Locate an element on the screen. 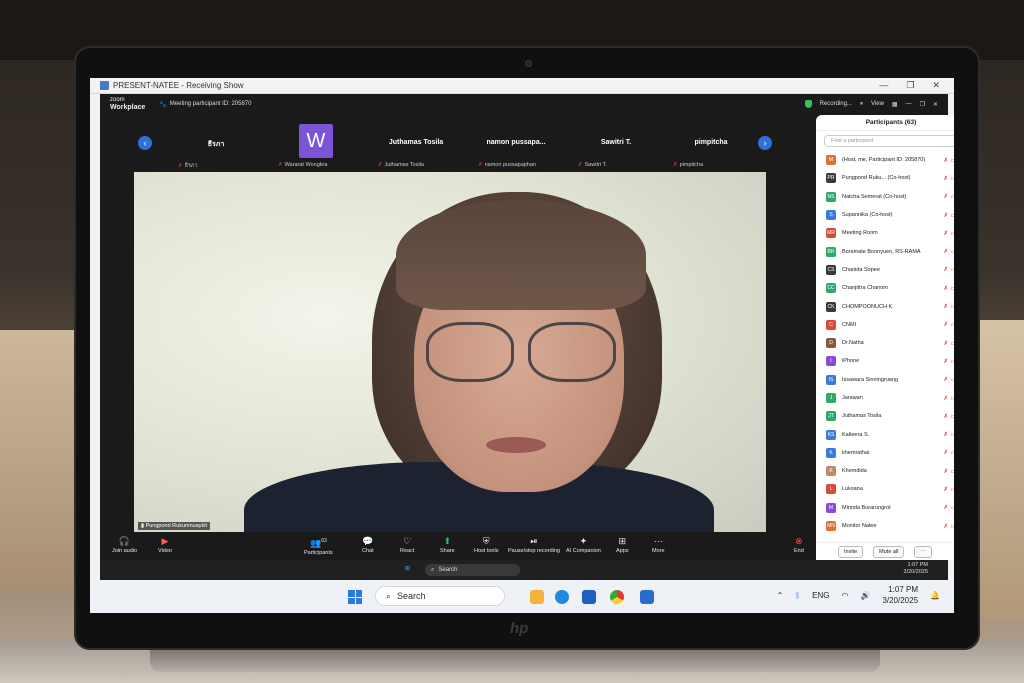 The image size is (1024, 683). system-tray: ⌃ ᛒ ENG ◠ 🔊 1:07 PM 3/20/2025 🔔 is located at coordinates (858, 595).